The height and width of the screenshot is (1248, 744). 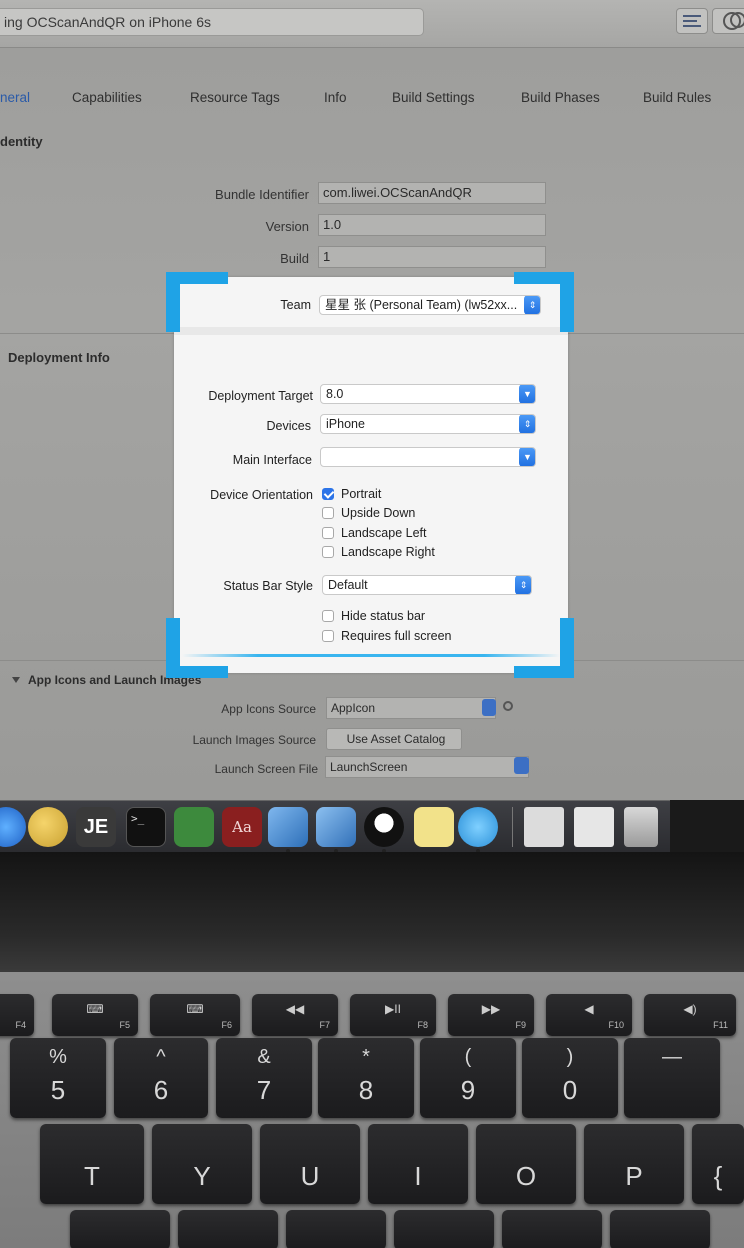 I want to click on dictionary-icon: Aa, so click(x=242, y=827).